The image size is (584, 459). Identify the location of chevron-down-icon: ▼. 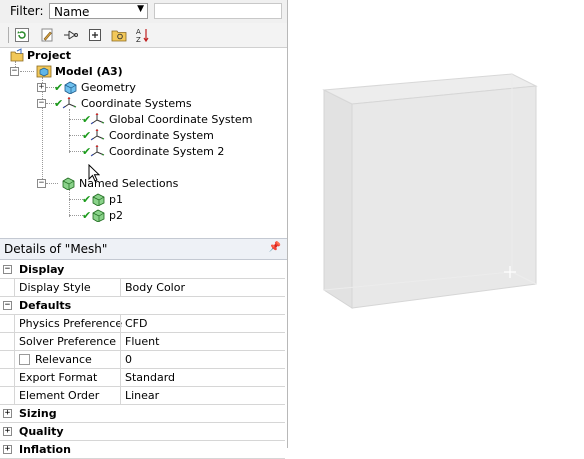
(140, 9).